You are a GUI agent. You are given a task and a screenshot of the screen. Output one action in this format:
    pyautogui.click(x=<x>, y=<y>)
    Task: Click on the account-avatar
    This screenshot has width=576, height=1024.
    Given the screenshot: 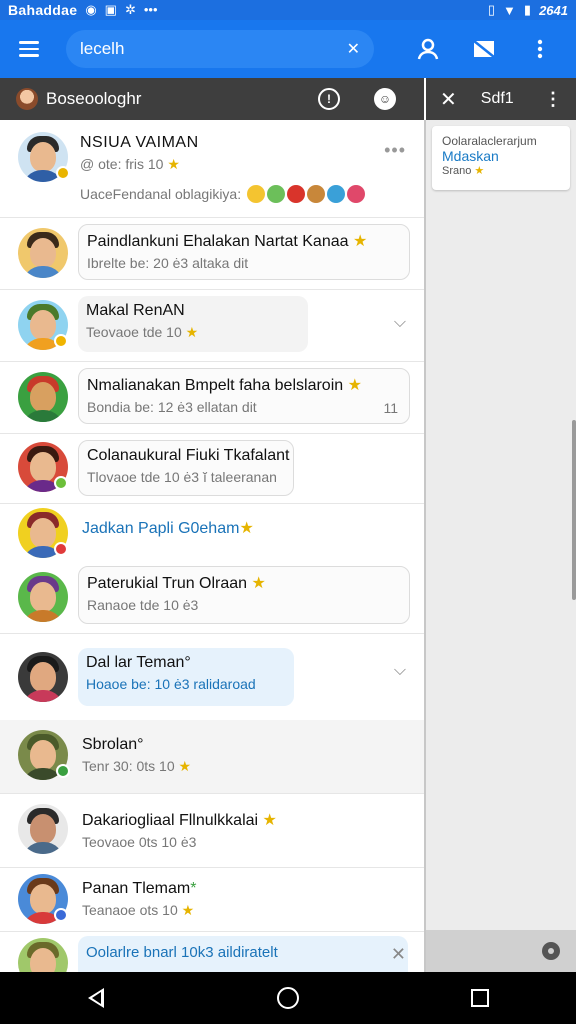 What is the action you would take?
    pyautogui.click(x=27, y=99)
    